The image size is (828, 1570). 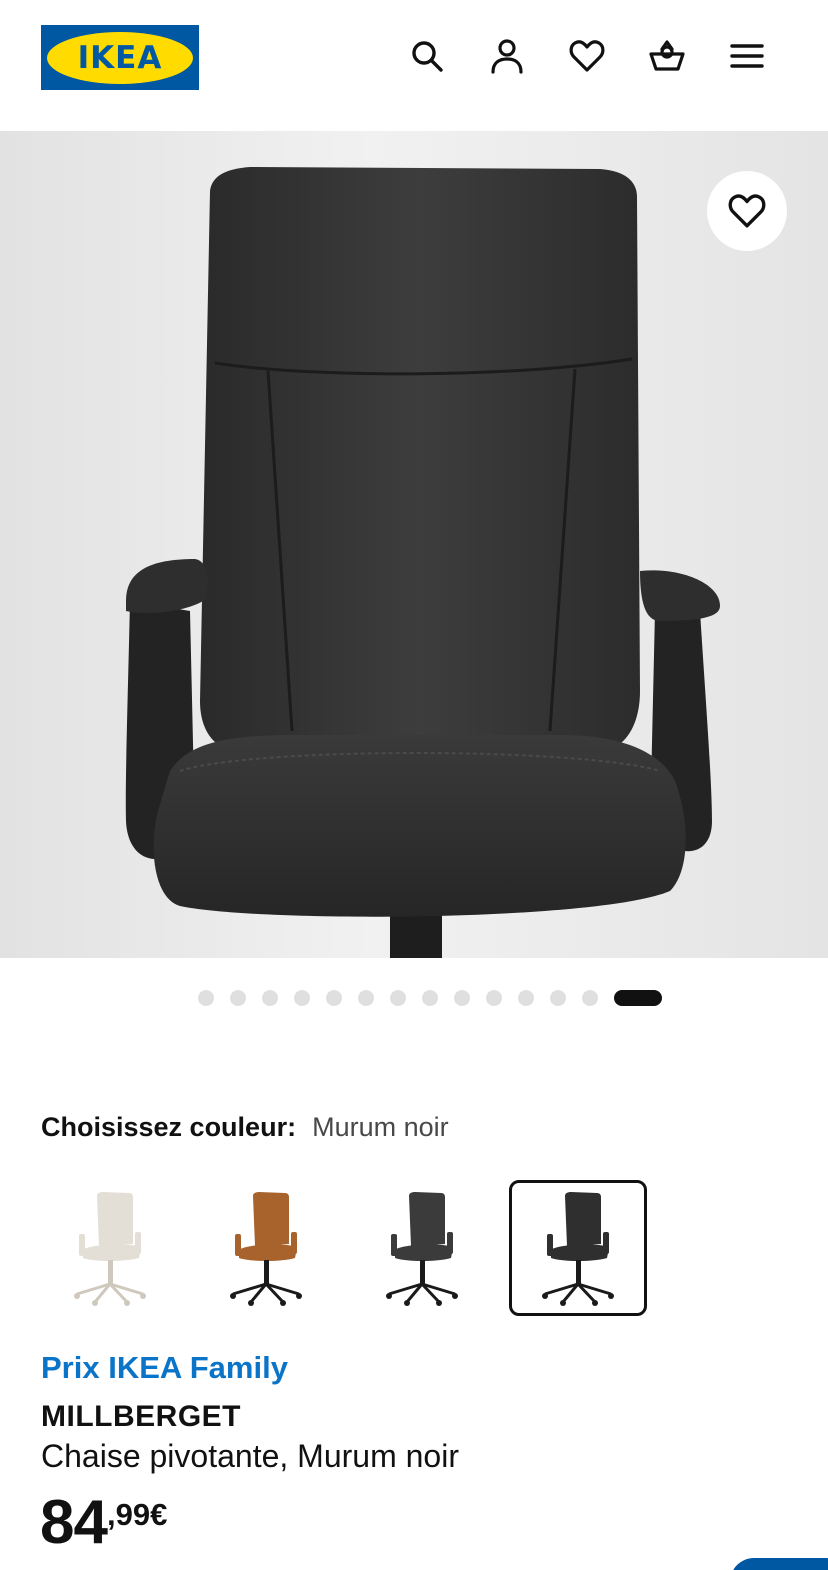 What do you see at coordinates (747, 56) in the screenshot?
I see `menu-icon` at bounding box center [747, 56].